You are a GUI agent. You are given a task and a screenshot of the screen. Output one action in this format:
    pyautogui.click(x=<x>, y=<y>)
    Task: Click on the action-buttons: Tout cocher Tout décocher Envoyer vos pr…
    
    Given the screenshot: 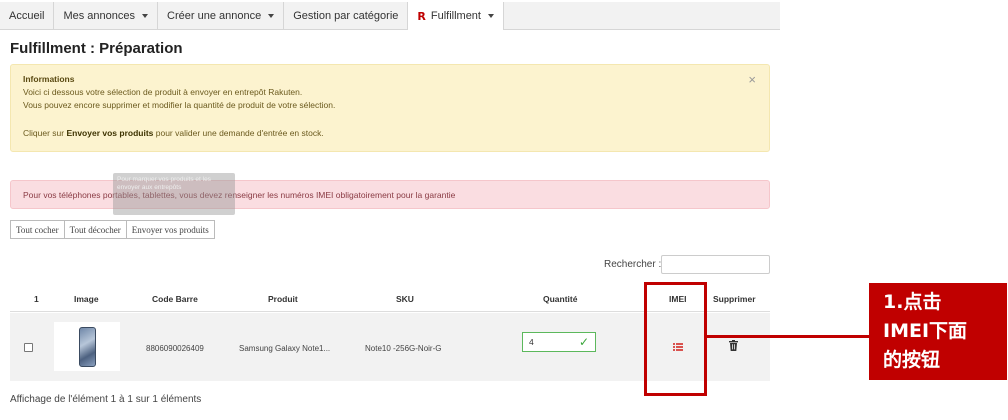 What is the action you would take?
    pyautogui.click(x=112, y=229)
    